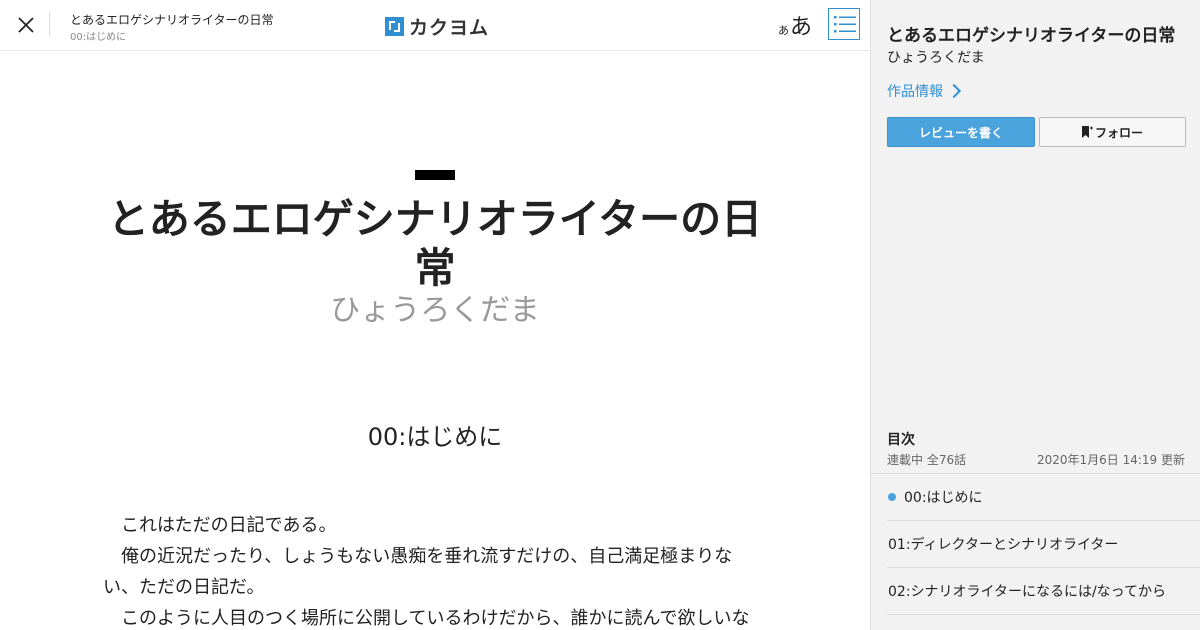 The width and height of the screenshot is (1200, 630). I want to click on follow-button: フォロー, so click(1112, 132).